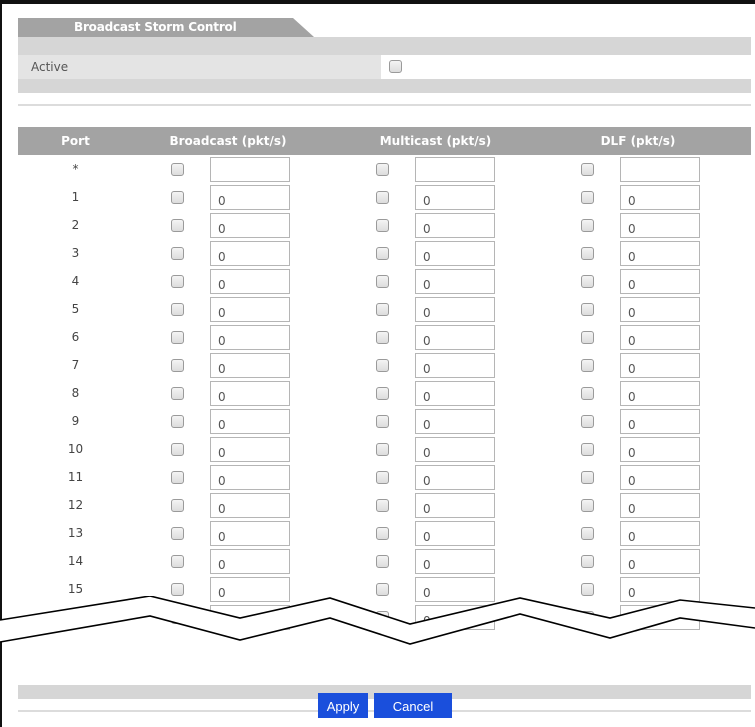 The height and width of the screenshot is (727, 755). What do you see at coordinates (455, 169) in the screenshot?
I see `multicast-rate-input` at bounding box center [455, 169].